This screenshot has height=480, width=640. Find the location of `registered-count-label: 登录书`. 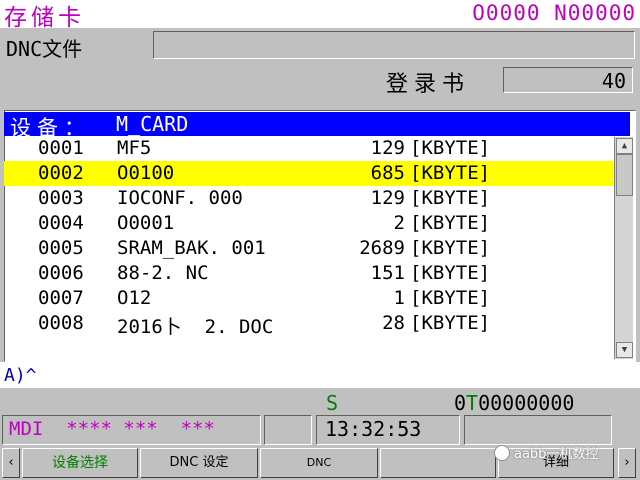

registered-count-label: 登录书 is located at coordinates (428, 84).